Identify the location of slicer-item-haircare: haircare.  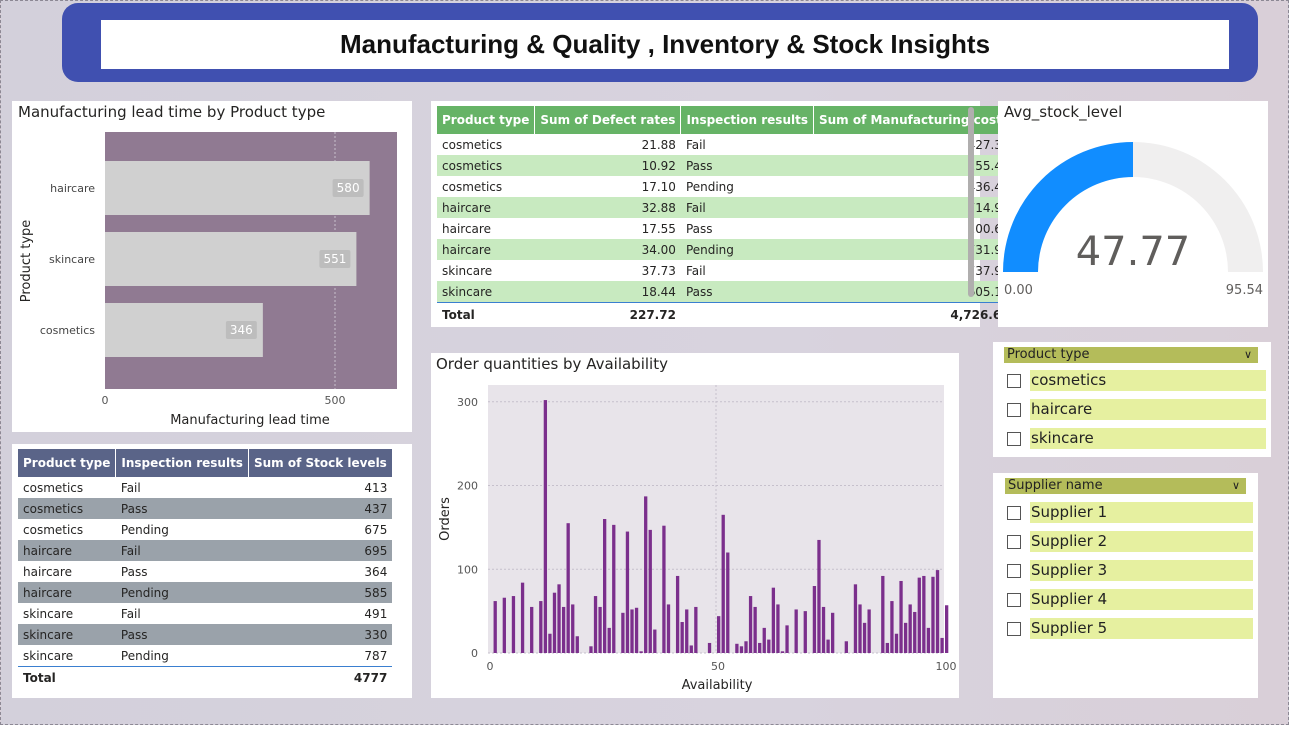
(1136, 409).